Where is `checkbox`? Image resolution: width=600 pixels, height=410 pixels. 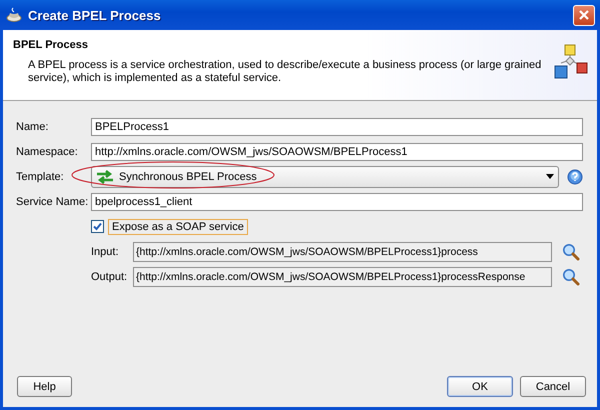 checkbox is located at coordinates (97, 226).